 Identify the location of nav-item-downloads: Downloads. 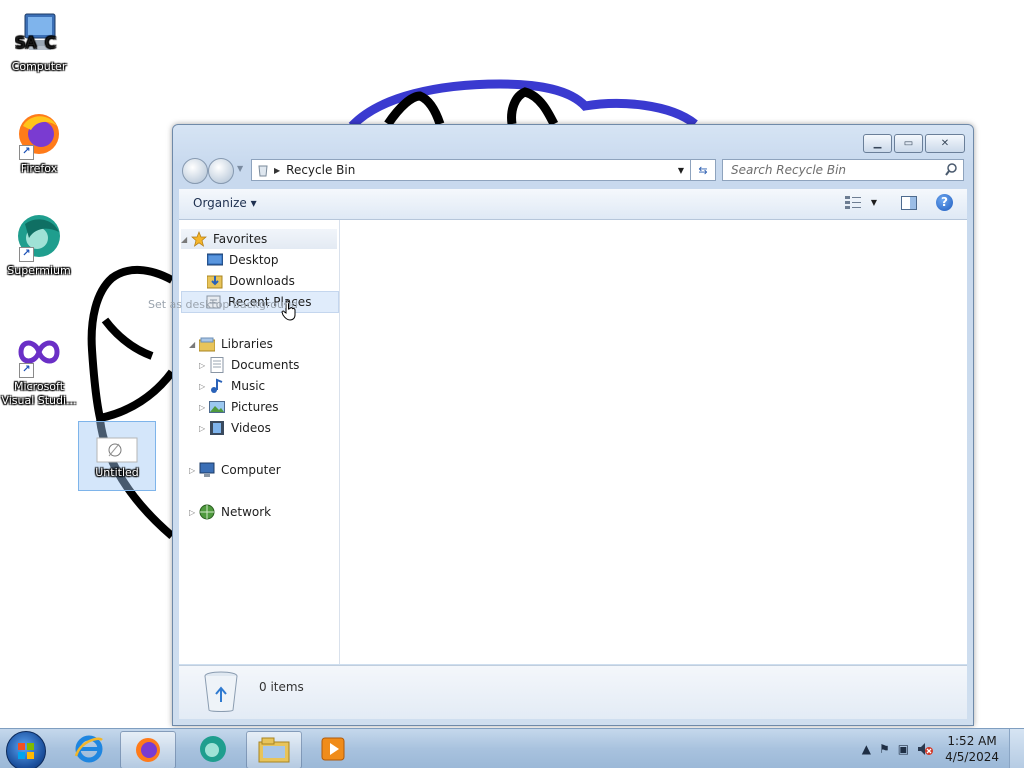
(251, 281).